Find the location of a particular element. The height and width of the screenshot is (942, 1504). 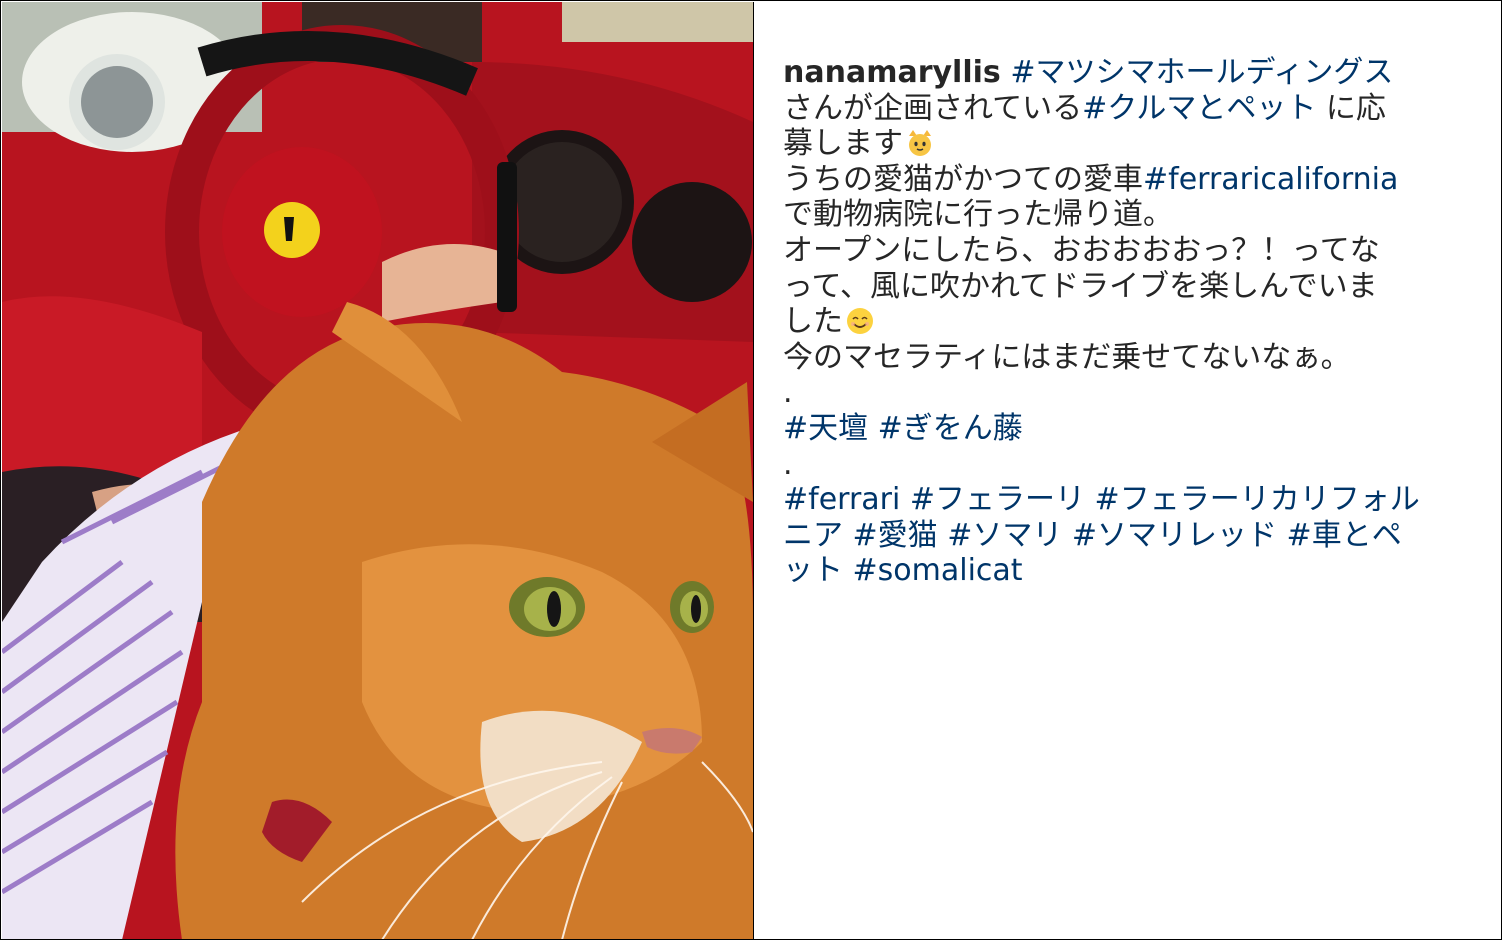

divider is located at coordinates (753, 470).